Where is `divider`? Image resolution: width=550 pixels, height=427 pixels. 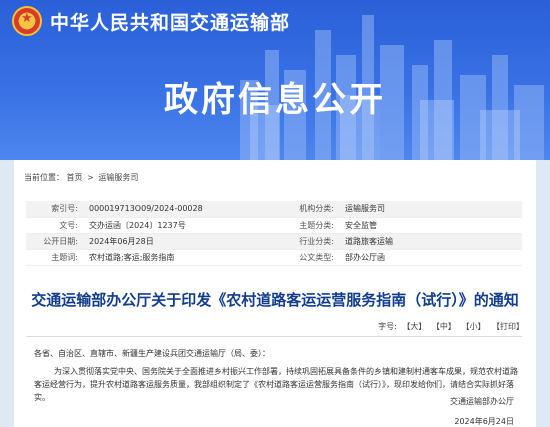
divider is located at coordinates (274, 336).